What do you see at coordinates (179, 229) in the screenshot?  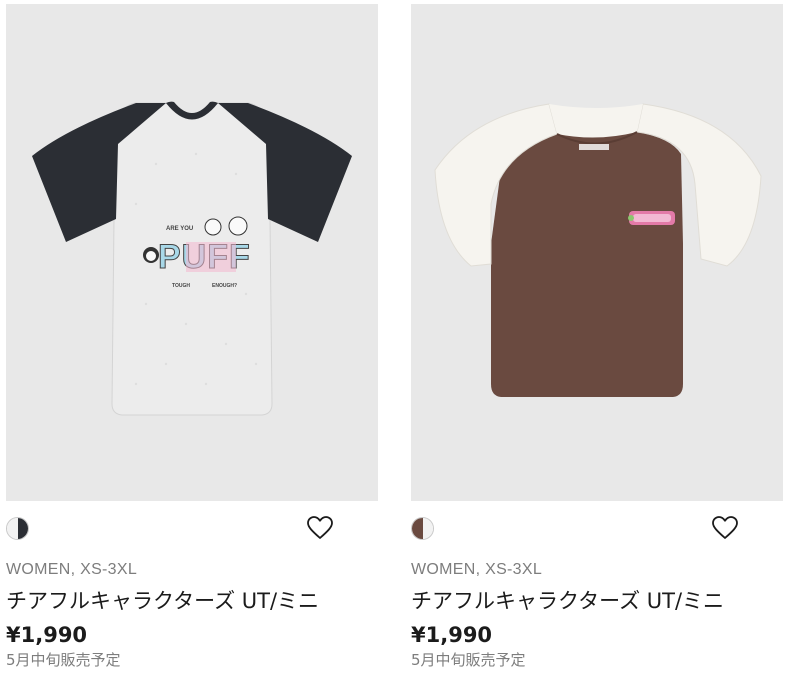 I see `svg-text: ARE YOU` at bounding box center [179, 229].